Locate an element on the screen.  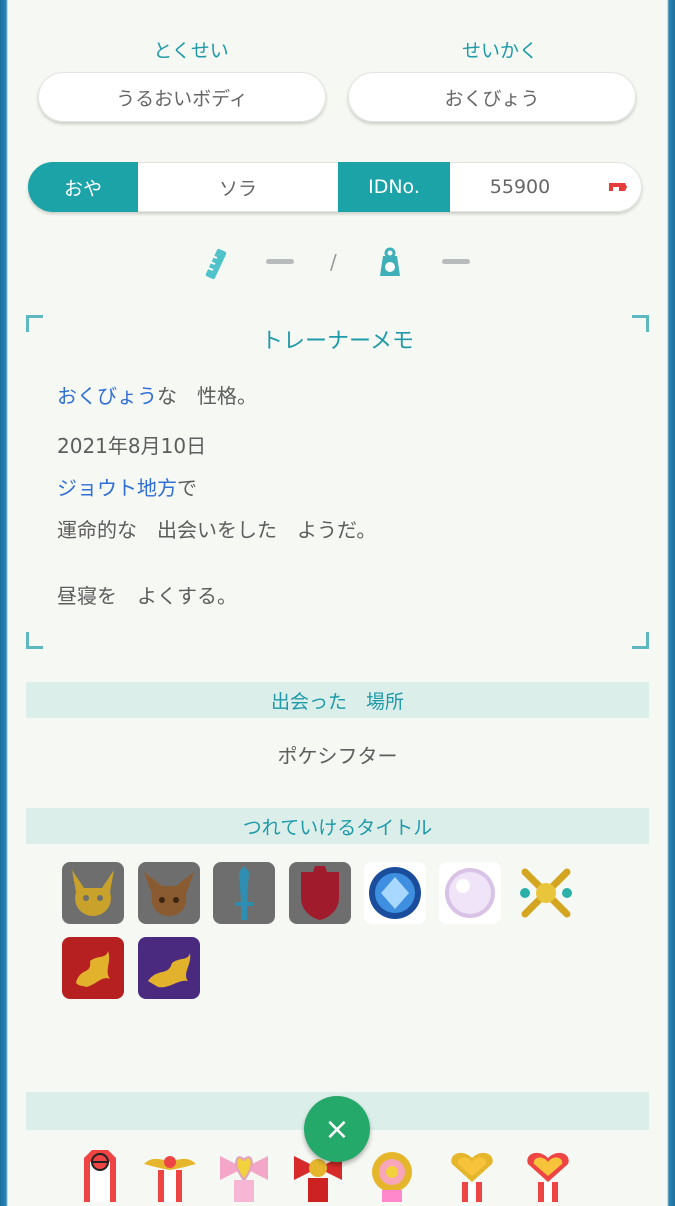
crossed-arrows-mark-icon is located at coordinates (546, 893).